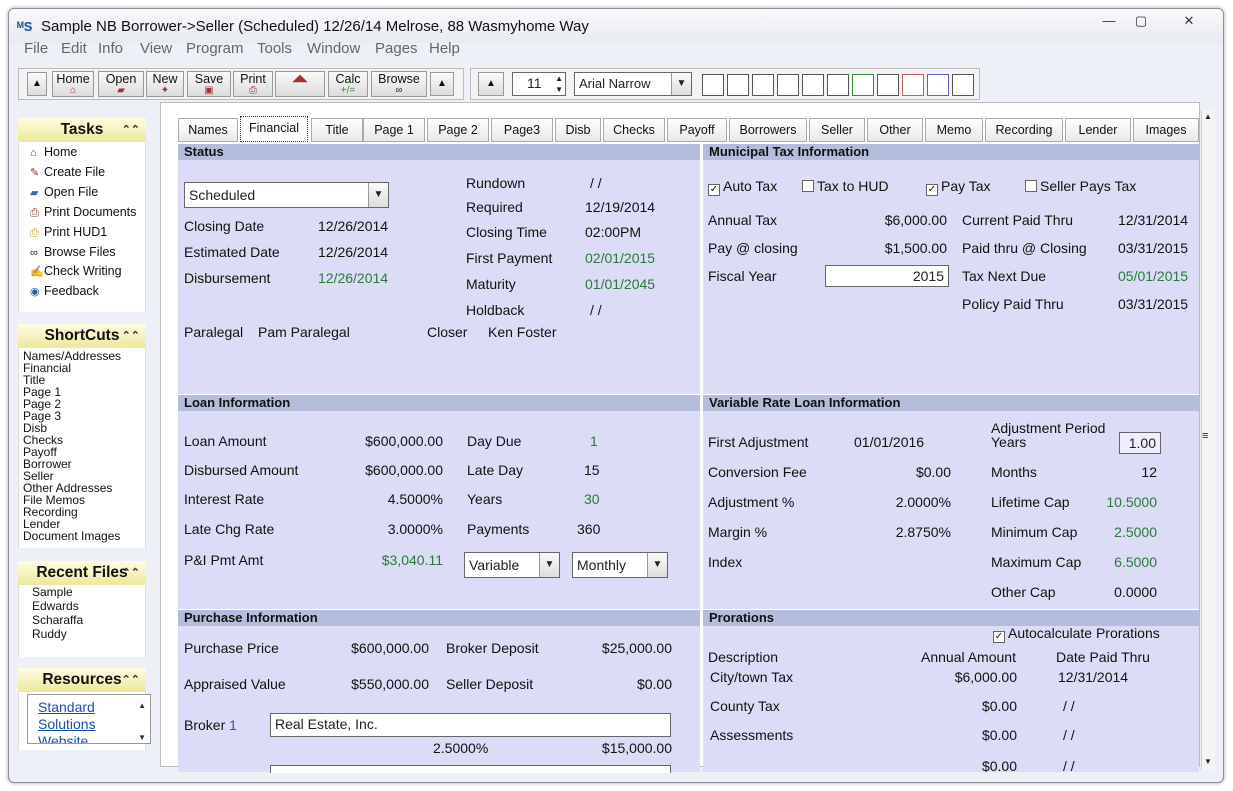 The height and width of the screenshot is (791, 1233). I want to click on menu-view: View, so click(156, 48).